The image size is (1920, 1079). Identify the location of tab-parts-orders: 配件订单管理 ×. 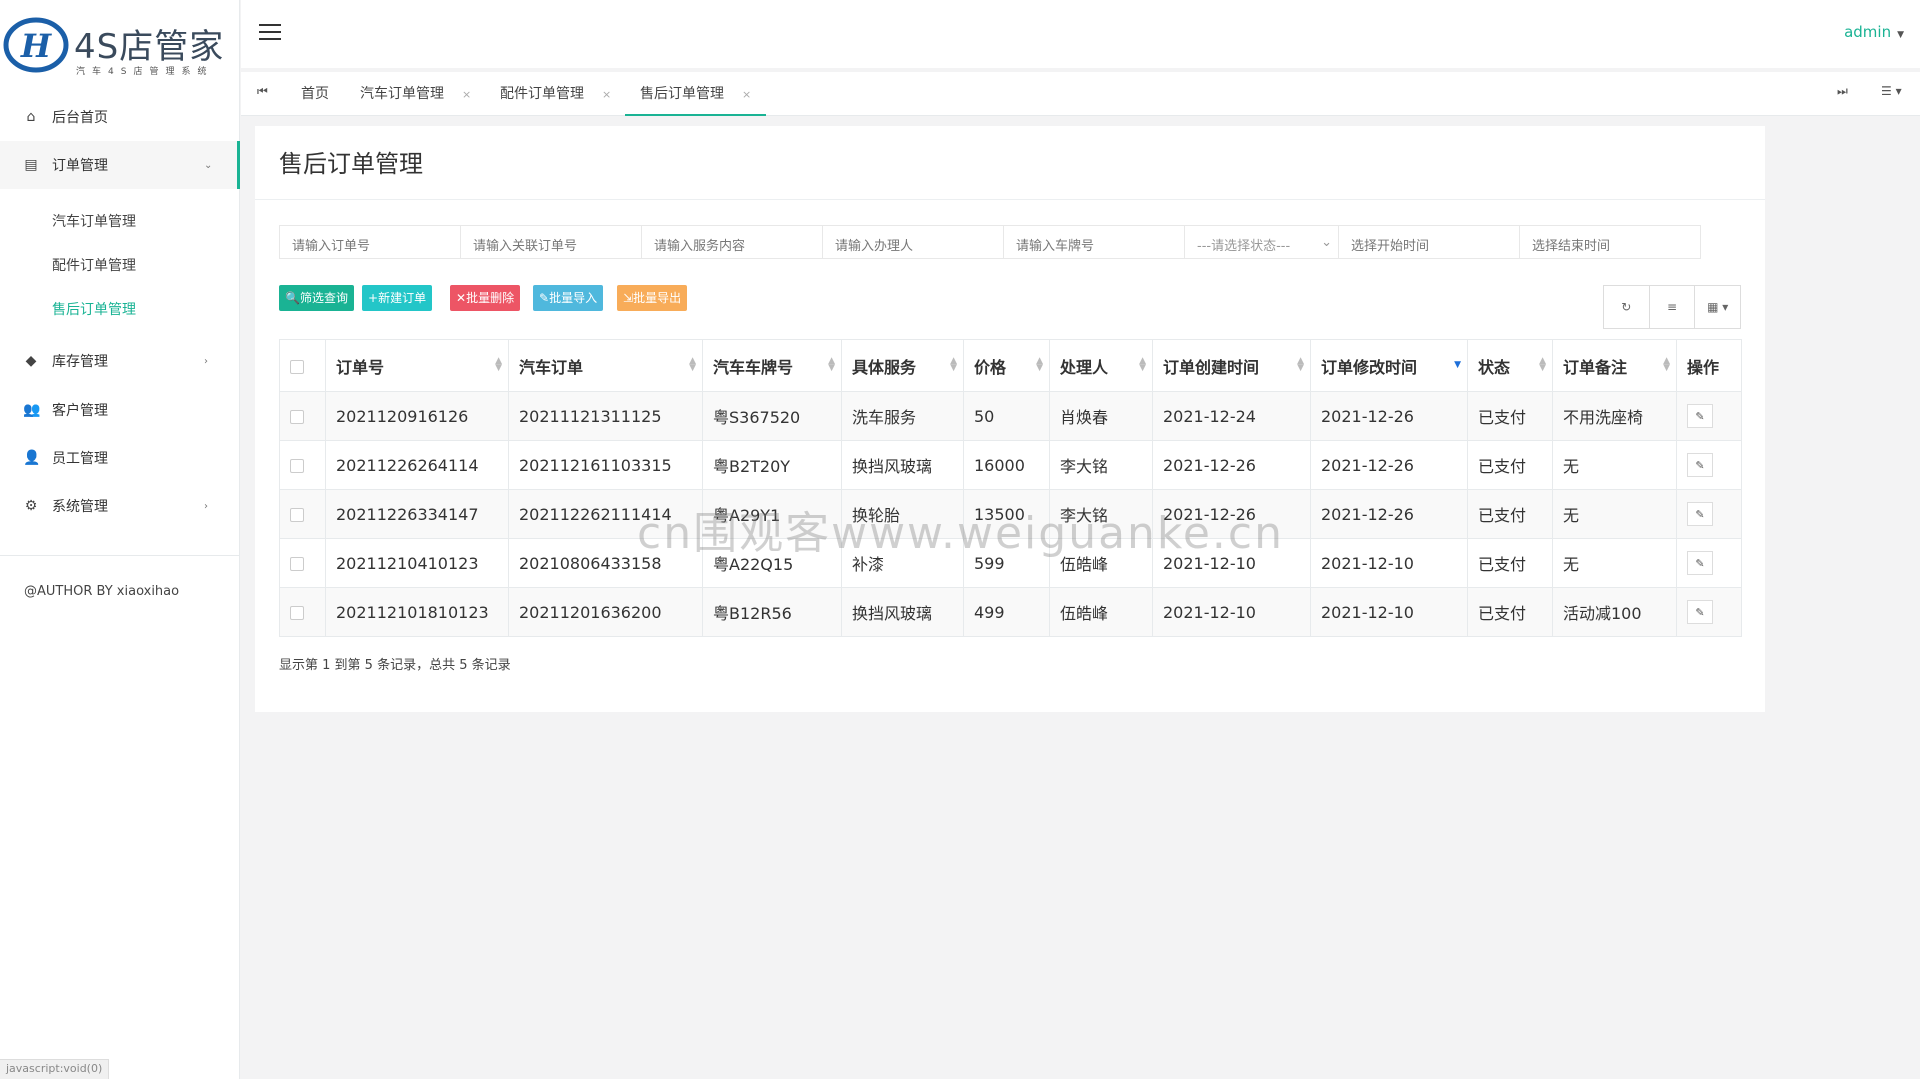
(555, 94).